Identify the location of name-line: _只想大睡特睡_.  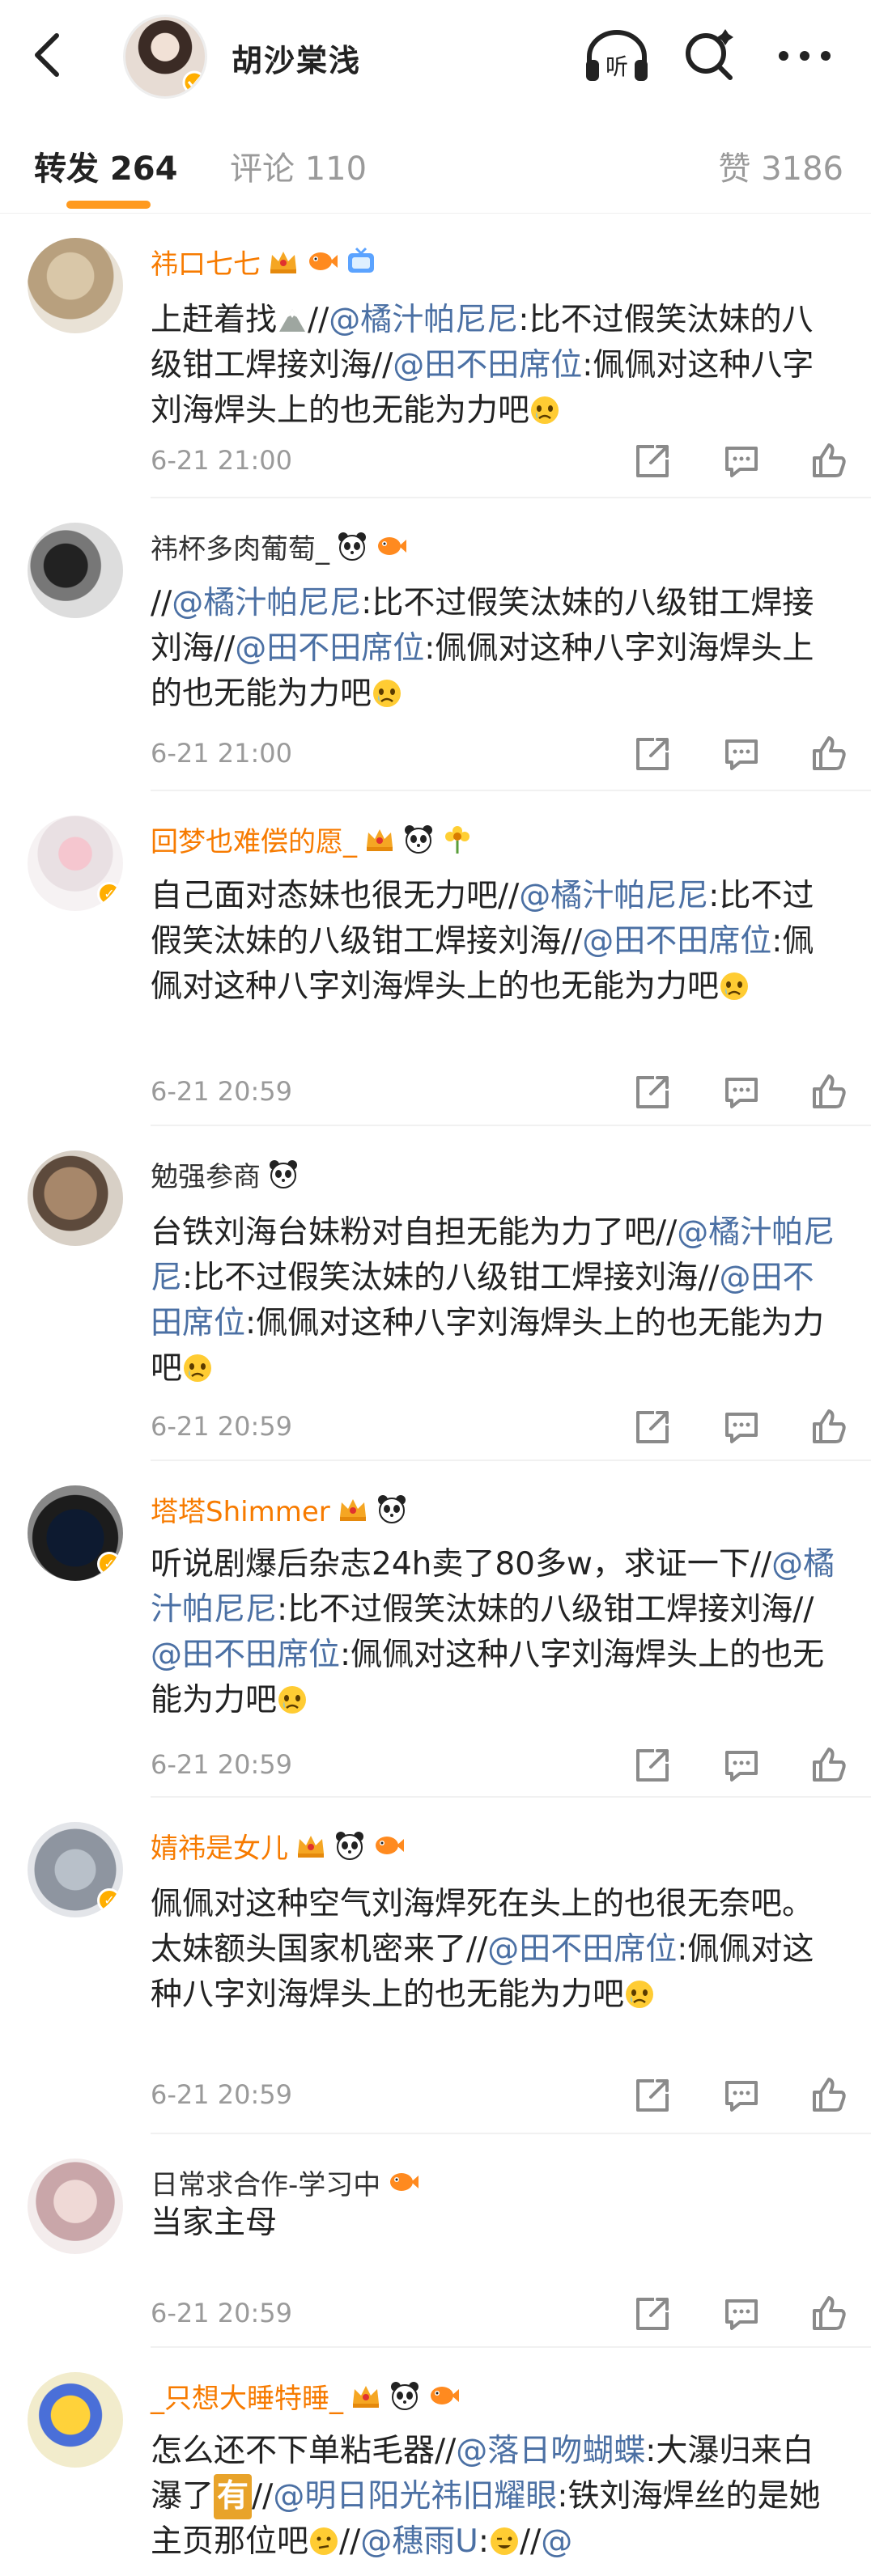
(305, 2395).